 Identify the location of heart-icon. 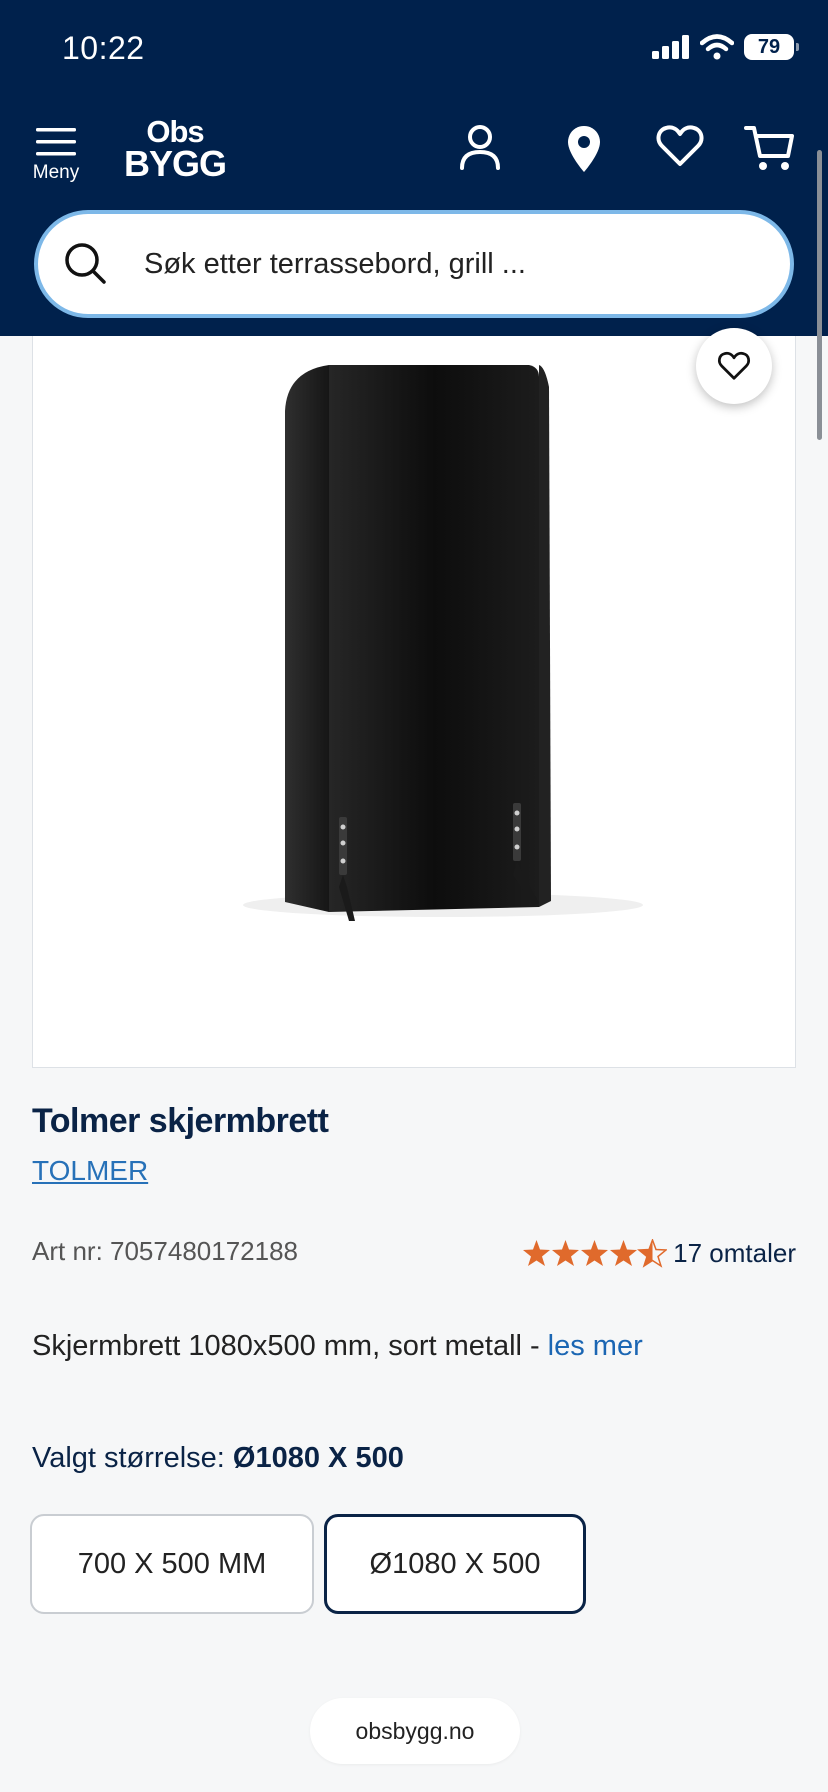
(680, 145).